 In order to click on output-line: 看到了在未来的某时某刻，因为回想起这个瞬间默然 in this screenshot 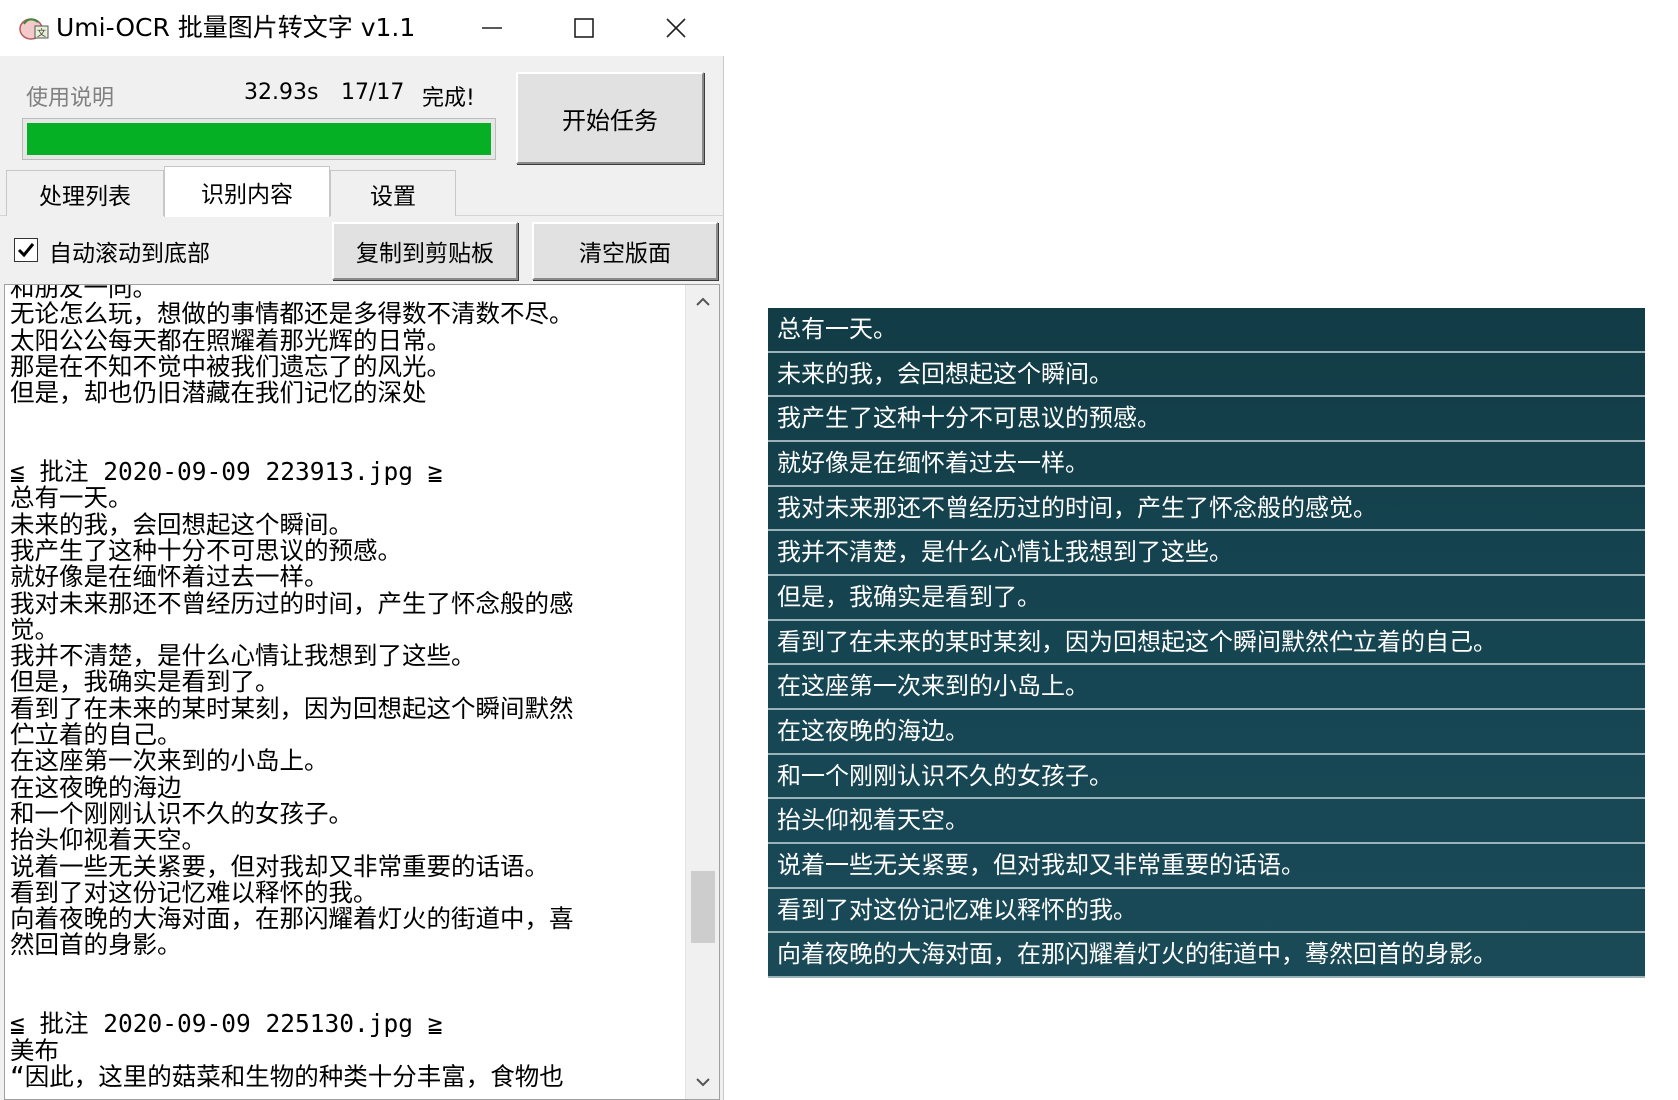, I will do `click(292, 708)`.